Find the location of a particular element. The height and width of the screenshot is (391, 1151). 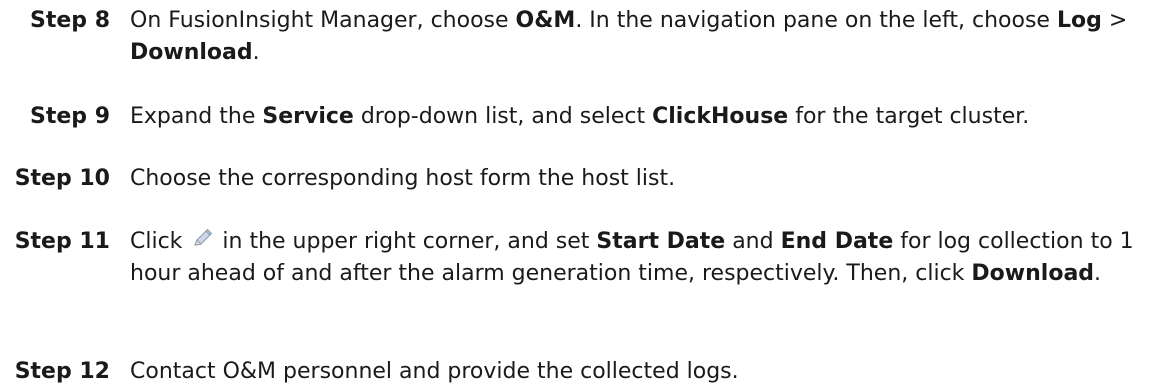

step-label: Step 8 is located at coordinates (70, 20).